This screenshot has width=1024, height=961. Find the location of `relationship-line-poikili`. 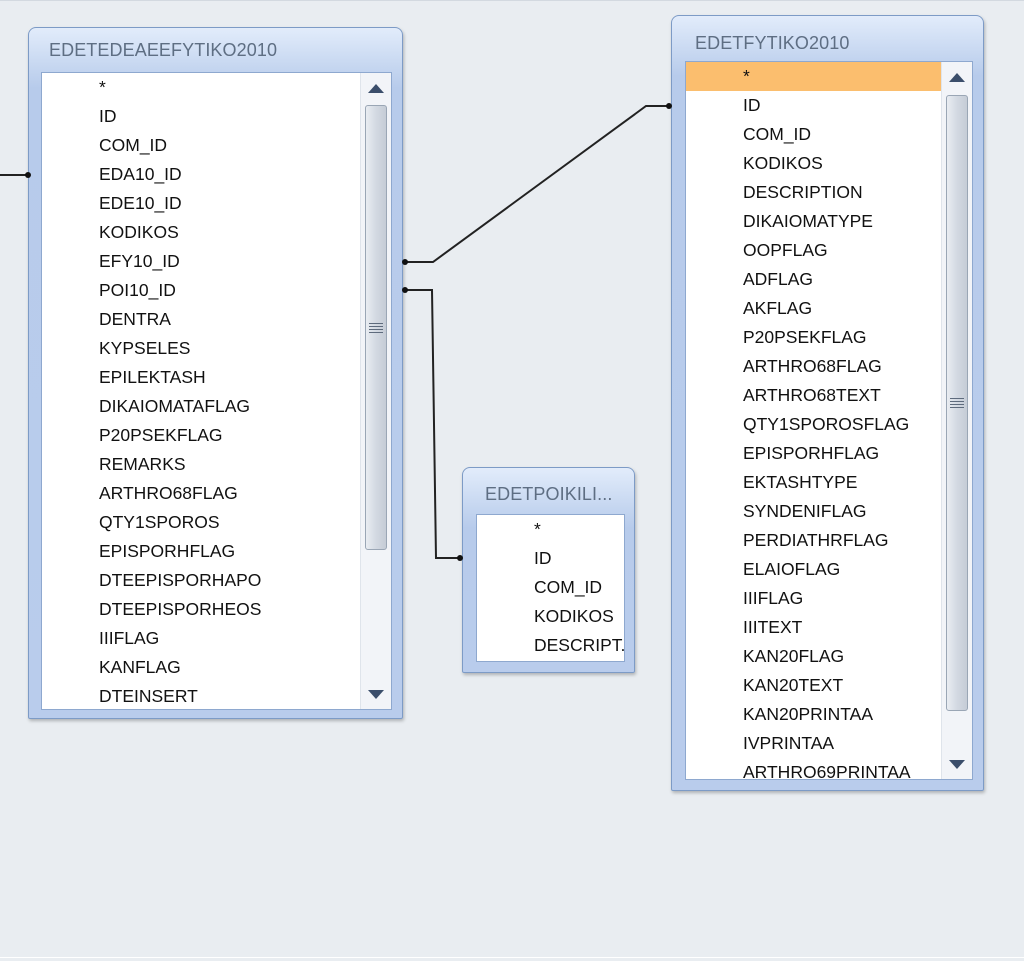

relationship-line-poikili is located at coordinates (432, 424).